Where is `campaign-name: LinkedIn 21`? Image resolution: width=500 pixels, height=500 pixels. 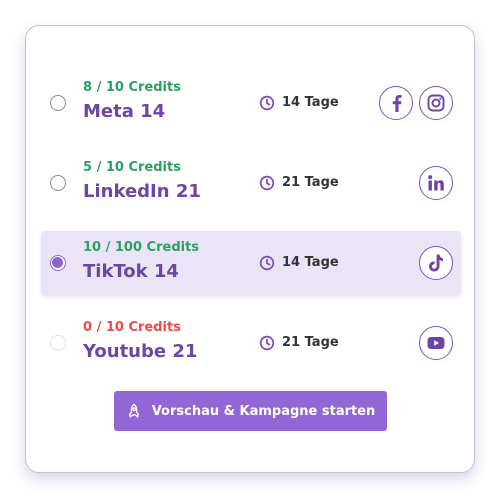
campaign-name: LinkedIn 21 is located at coordinates (142, 191).